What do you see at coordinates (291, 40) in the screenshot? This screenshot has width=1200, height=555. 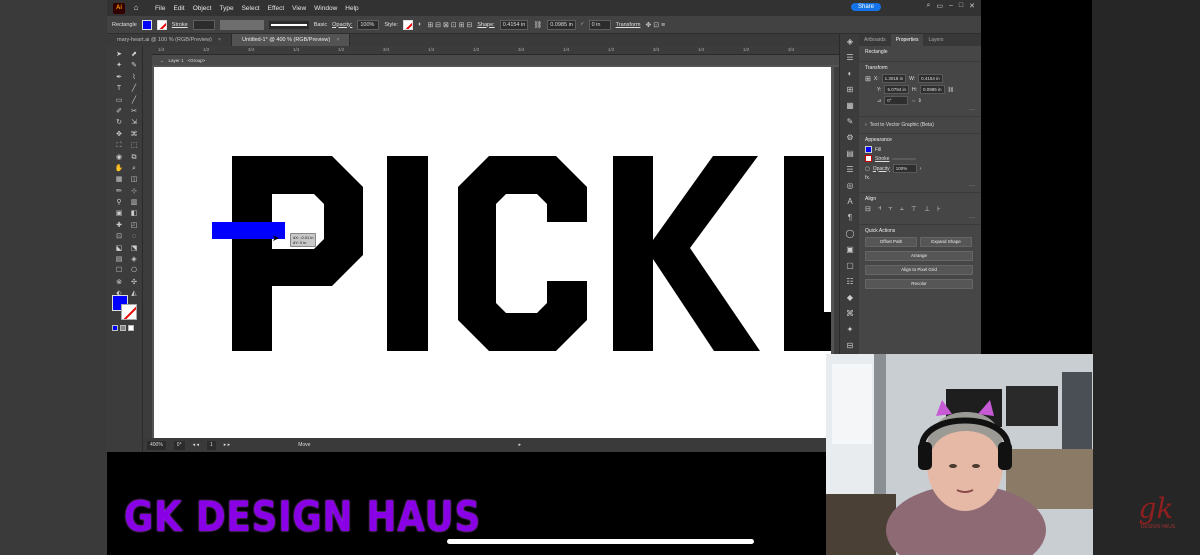 I see `tab-untitled: Untitled-1* @ 400 % (RGB/Preview) ×` at bounding box center [291, 40].